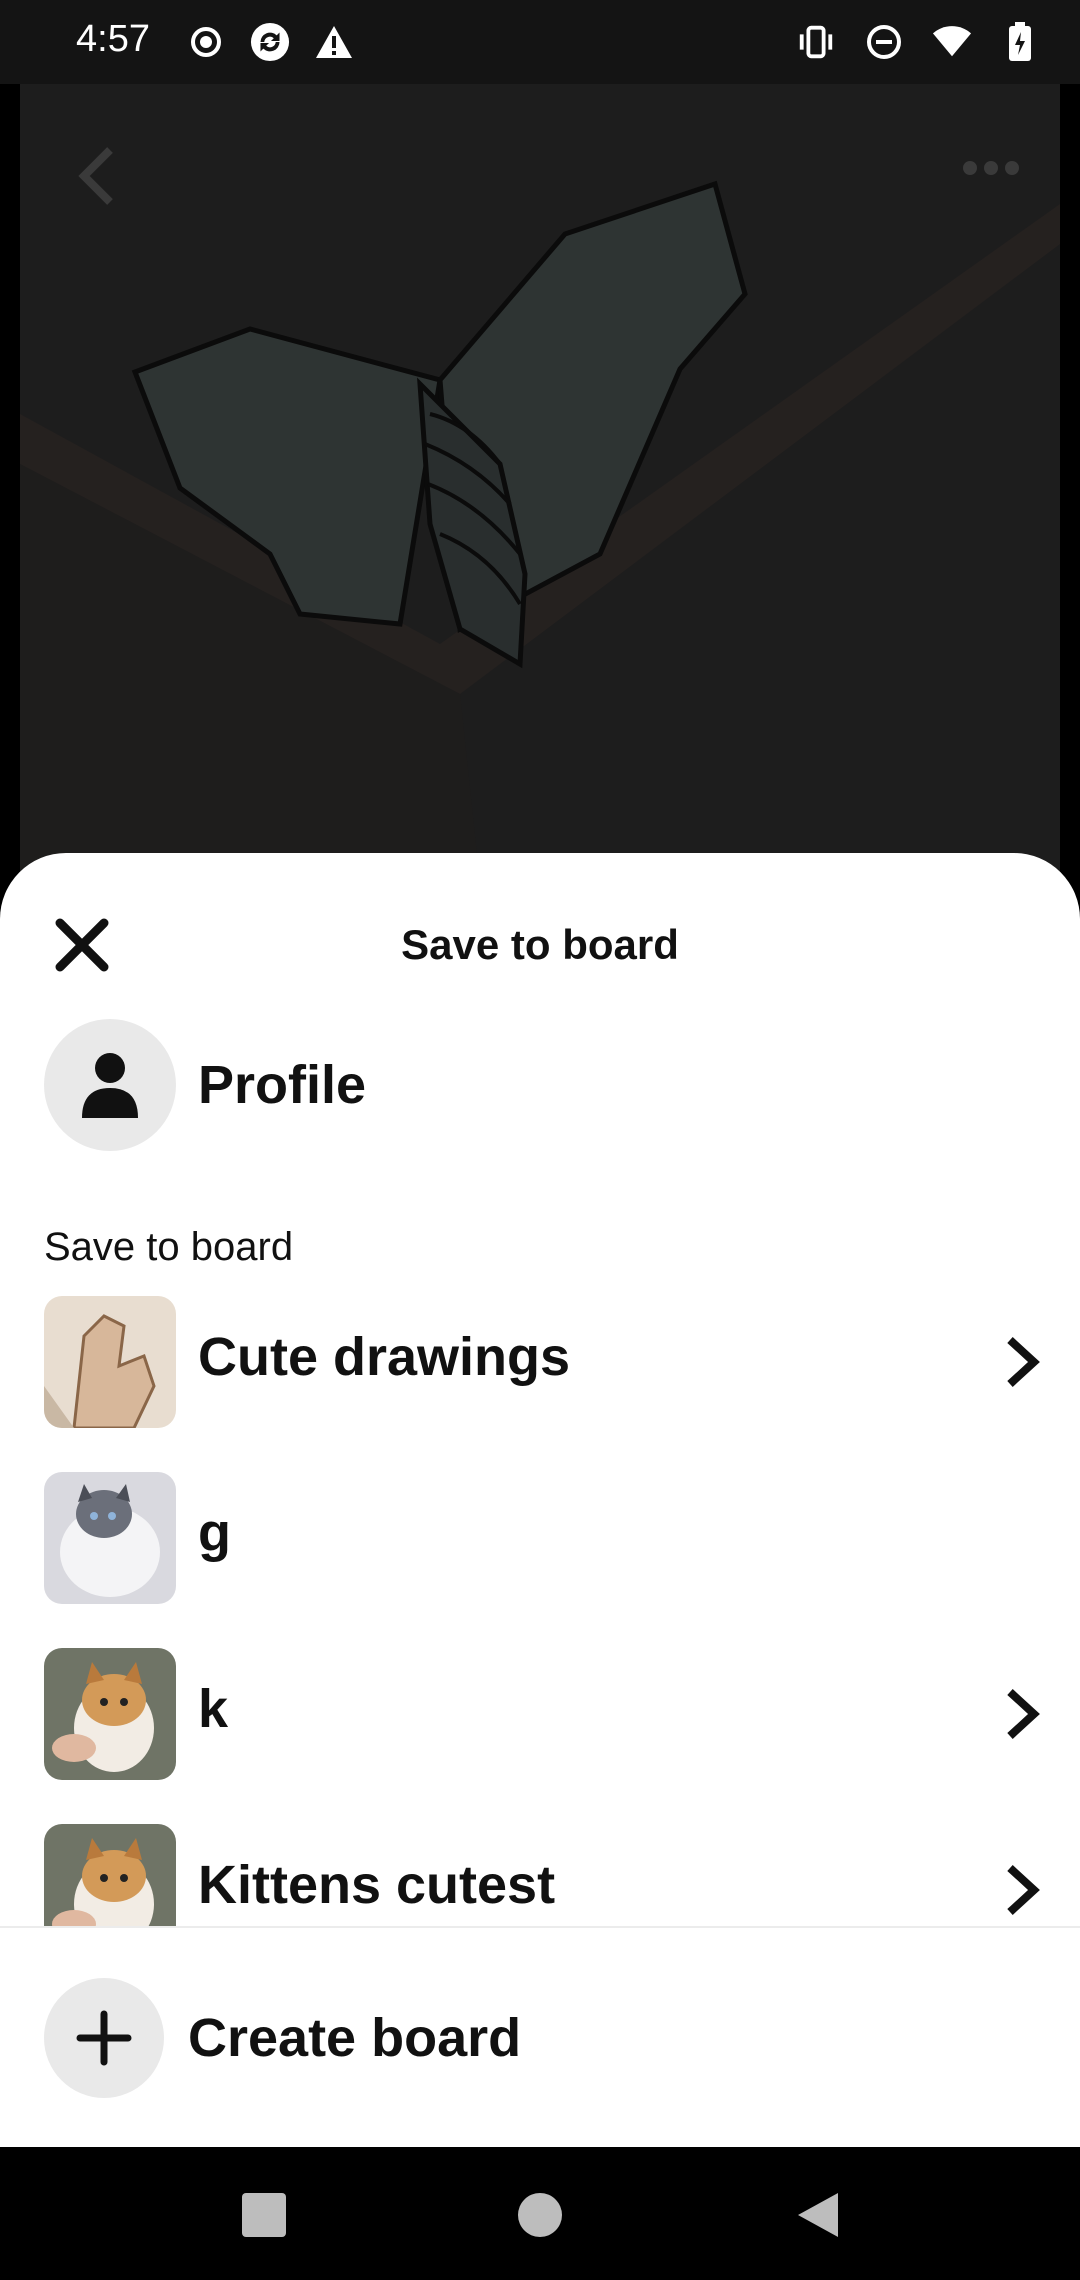 The width and height of the screenshot is (1080, 2280). I want to click on board-name: Cute drawings, so click(384, 1357).